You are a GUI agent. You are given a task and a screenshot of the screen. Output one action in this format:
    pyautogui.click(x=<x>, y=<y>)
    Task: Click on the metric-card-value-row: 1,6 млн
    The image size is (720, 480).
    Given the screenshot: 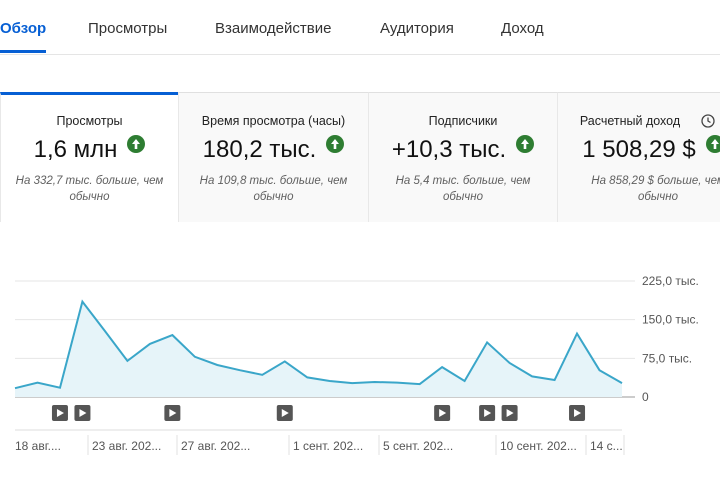 What is the action you would take?
    pyautogui.click(x=89, y=149)
    